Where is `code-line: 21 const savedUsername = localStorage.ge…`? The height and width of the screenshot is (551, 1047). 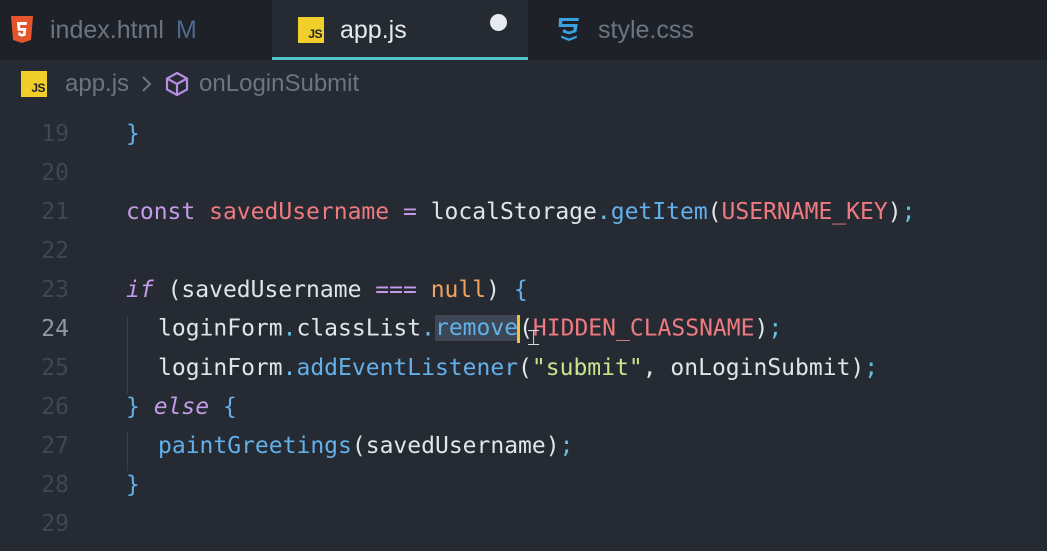
code-line: 21 const savedUsername = localStorage.ge… is located at coordinates (523, 211).